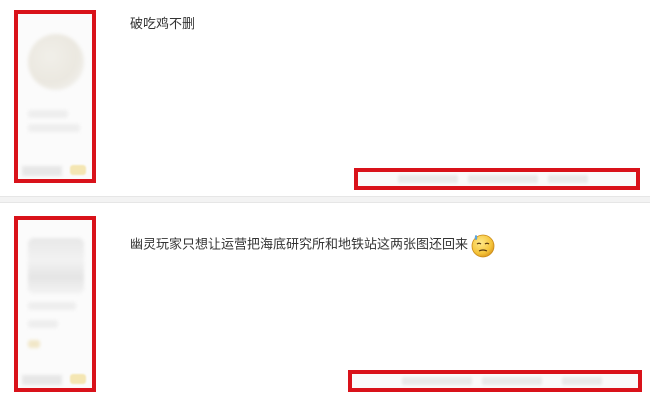 This screenshot has width=650, height=403. I want to click on sweat-smile-icon, so click(483, 245).